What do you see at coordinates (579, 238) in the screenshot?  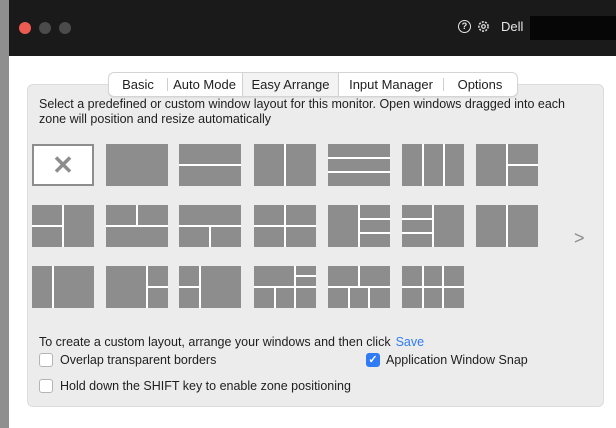 I see `chevron-right-icon: >` at bounding box center [579, 238].